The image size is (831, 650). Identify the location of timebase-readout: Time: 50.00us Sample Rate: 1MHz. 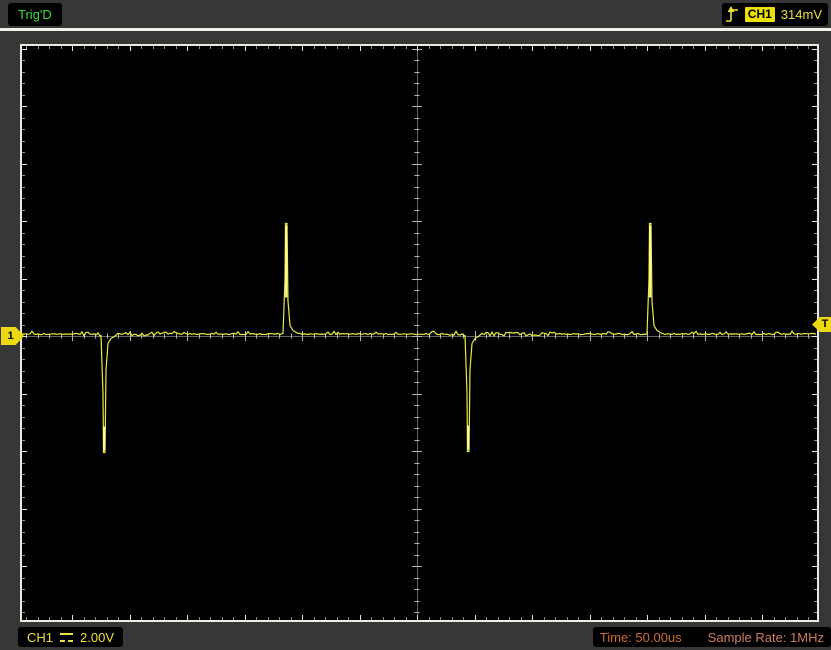
(711, 637).